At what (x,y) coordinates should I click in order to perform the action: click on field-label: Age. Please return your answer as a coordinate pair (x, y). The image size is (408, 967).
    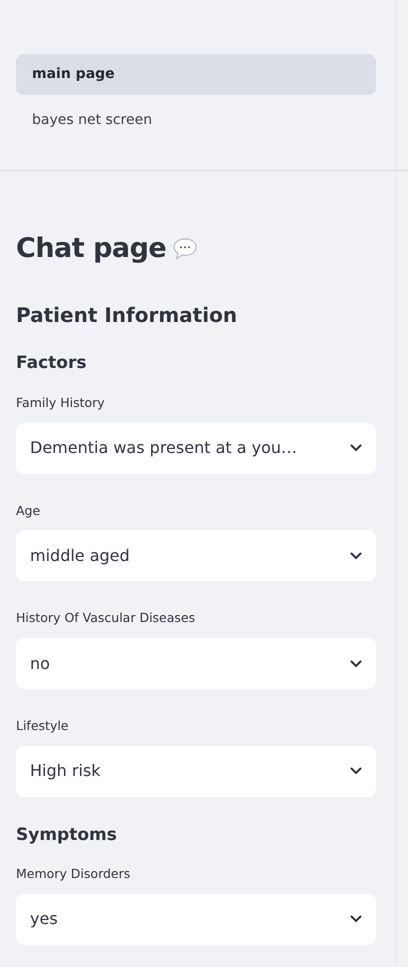
    Looking at the image, I should click on (29, 511).